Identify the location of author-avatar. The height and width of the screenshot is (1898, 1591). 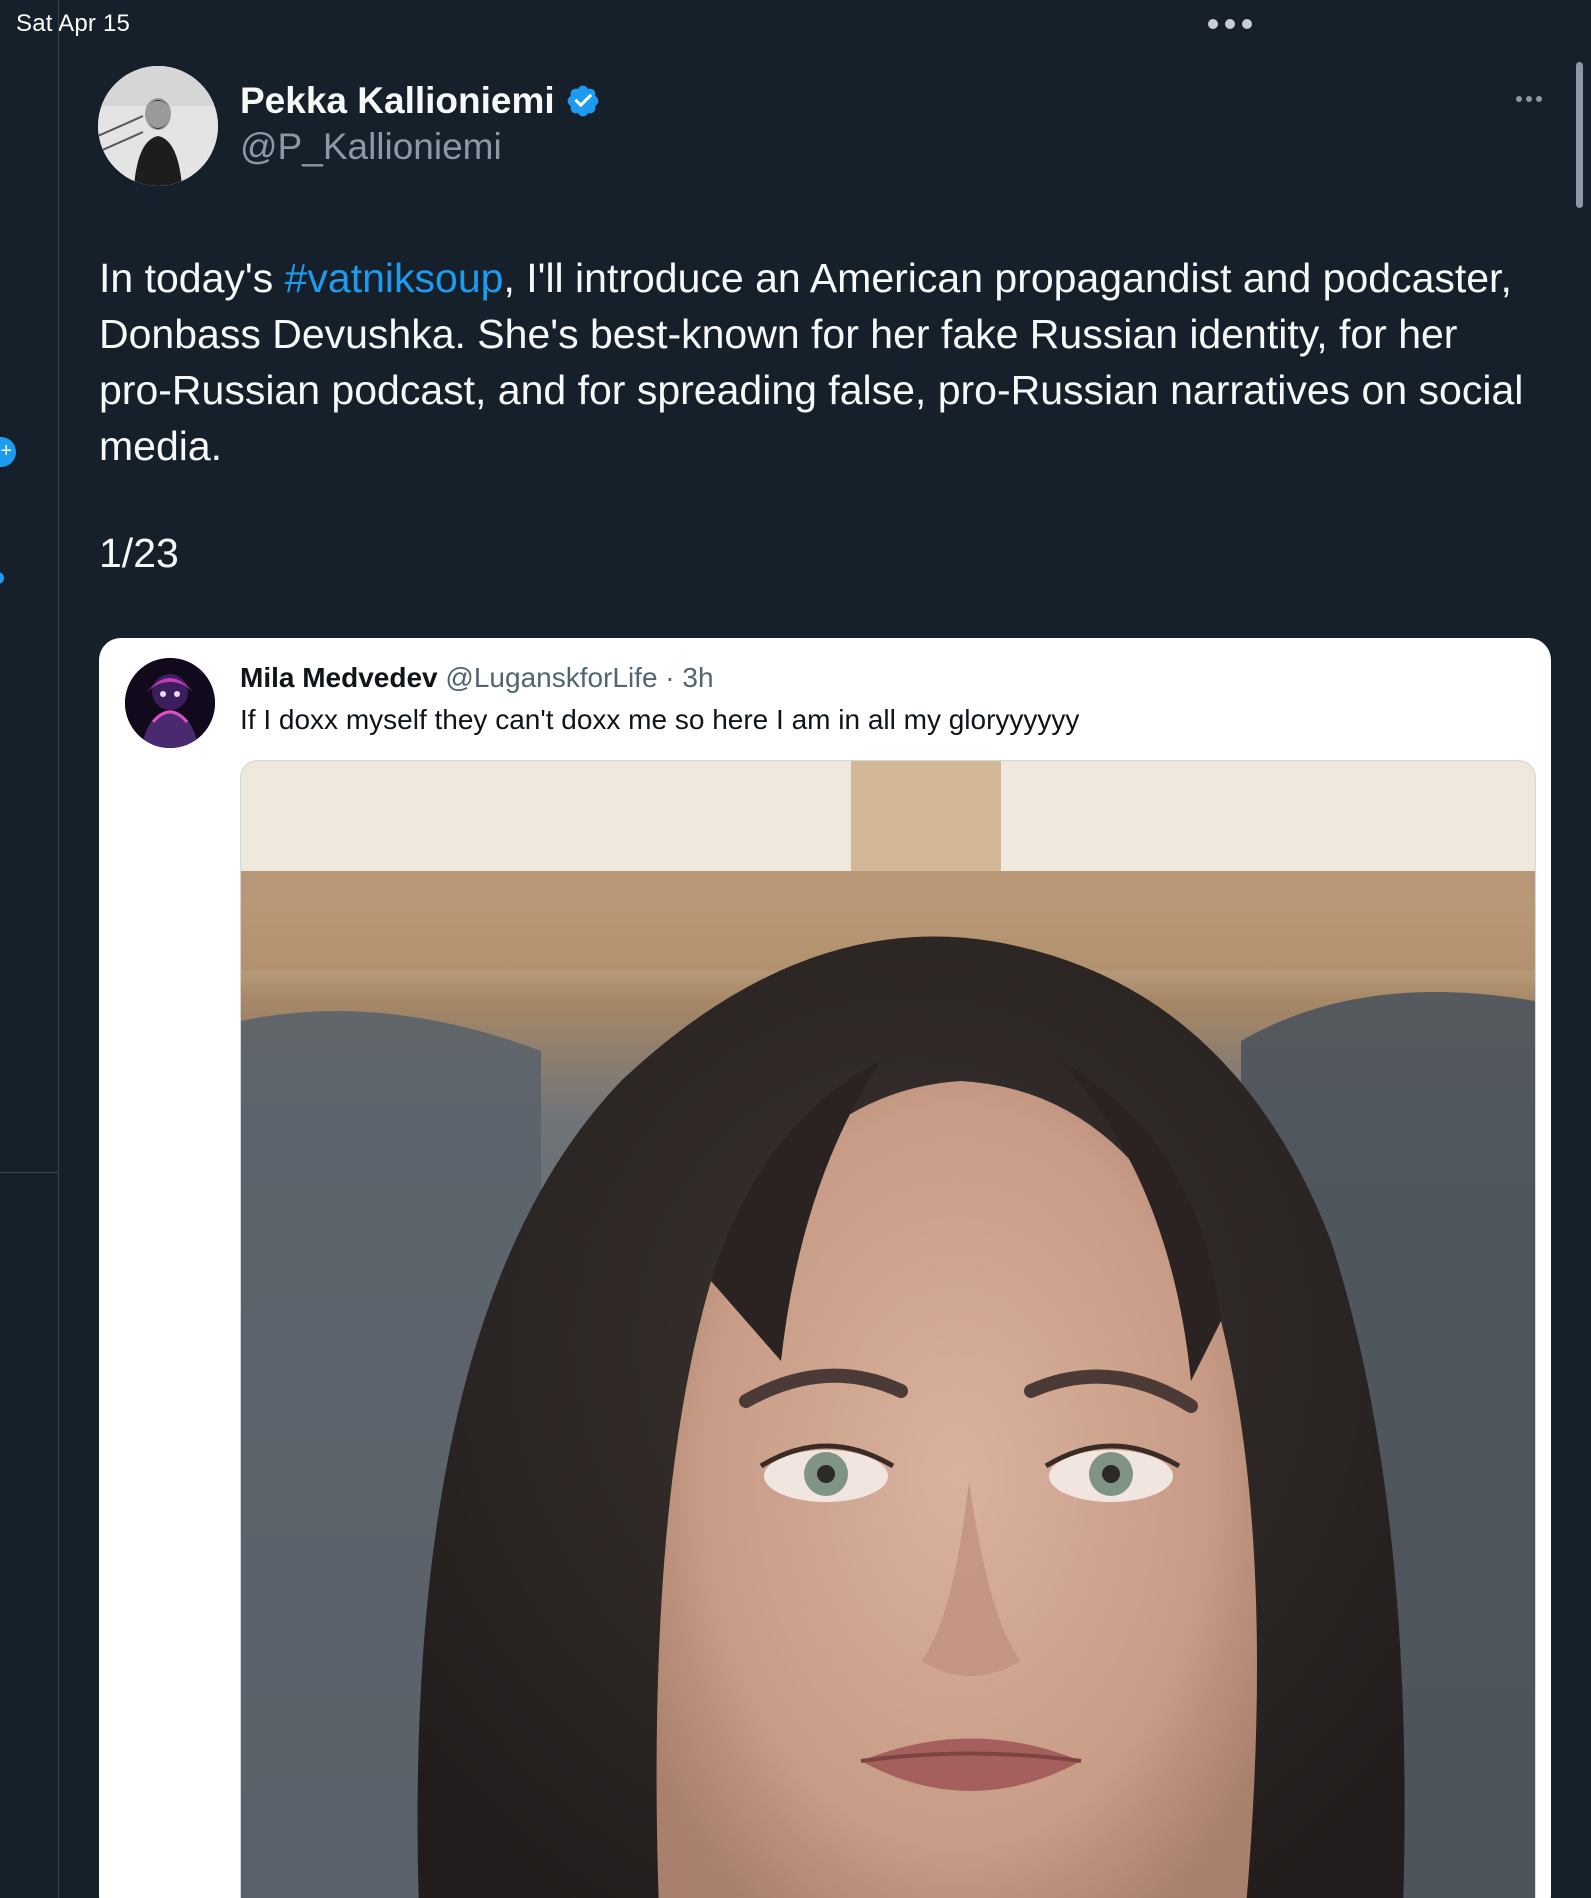
(158, 126).